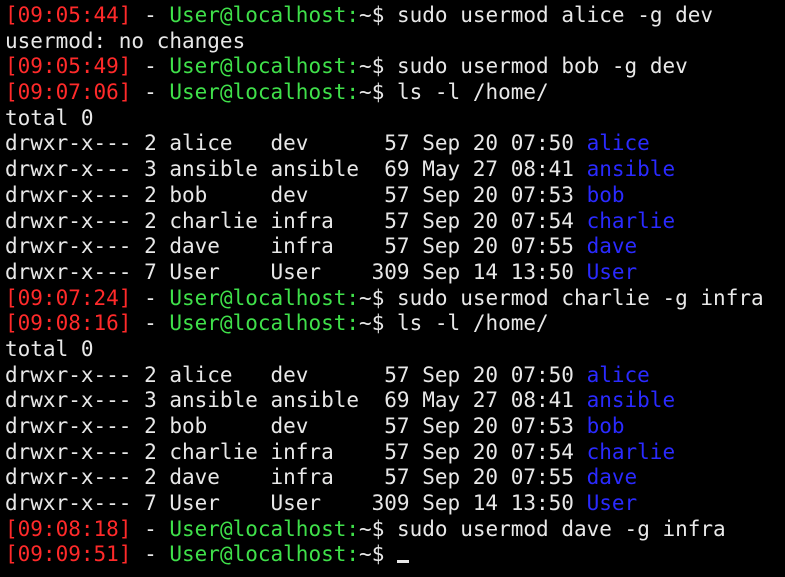 The height and width of the screenshot is (577, 785). I want to click on prompt-timestamp: [09:08:18], so click(68, 528).